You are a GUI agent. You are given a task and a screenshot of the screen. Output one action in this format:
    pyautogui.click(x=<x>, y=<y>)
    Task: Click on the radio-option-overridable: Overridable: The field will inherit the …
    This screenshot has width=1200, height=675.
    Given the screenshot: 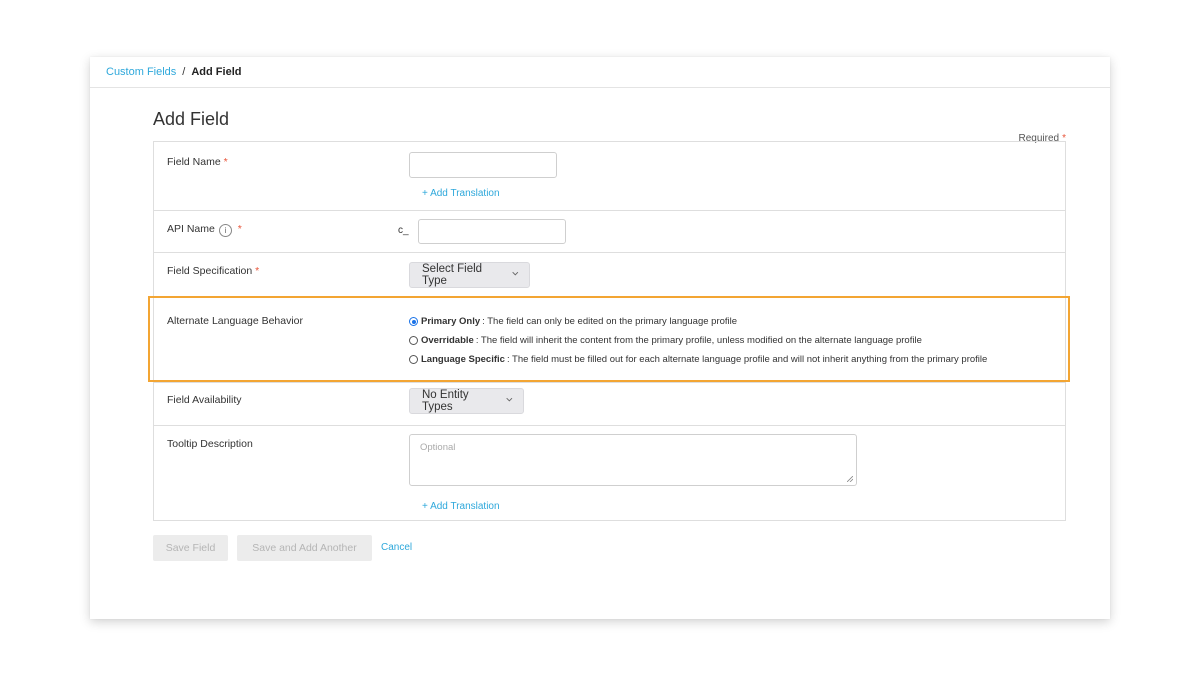 What is the action you would take?
    pyautogui.click(x=665, y=340)
    